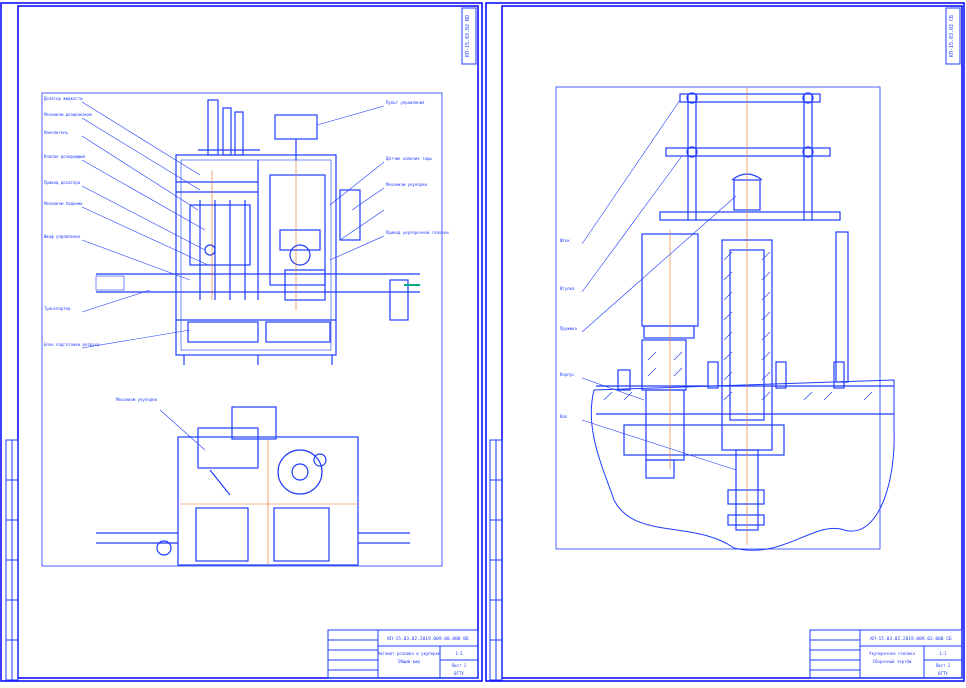 Image resolution: width=966 pixels, height=688 pixels. What do you see at coordinates (892, 653) in the screenshot?
I see `title-block-title: Укупорочная головка` at bounding box center [892, 653].